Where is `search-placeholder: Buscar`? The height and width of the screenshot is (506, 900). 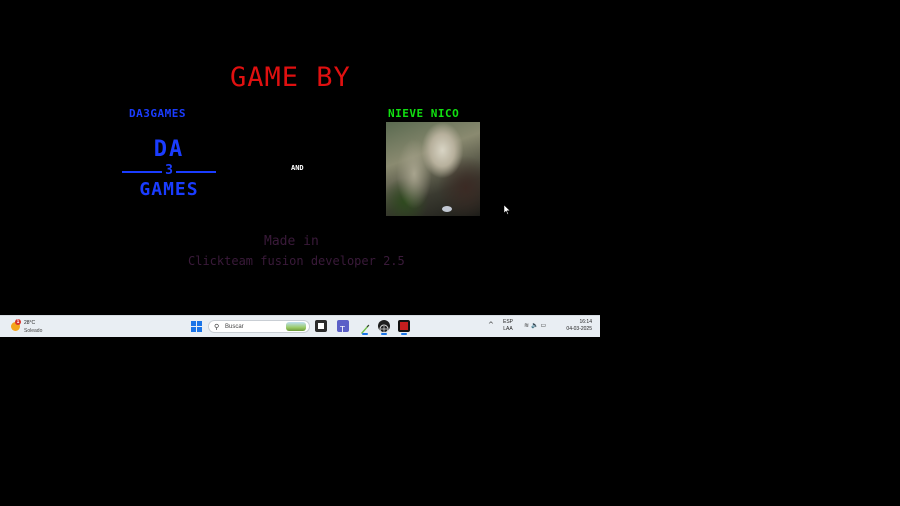 search-placeholder: Buscar is located at coordinates (234, 327).